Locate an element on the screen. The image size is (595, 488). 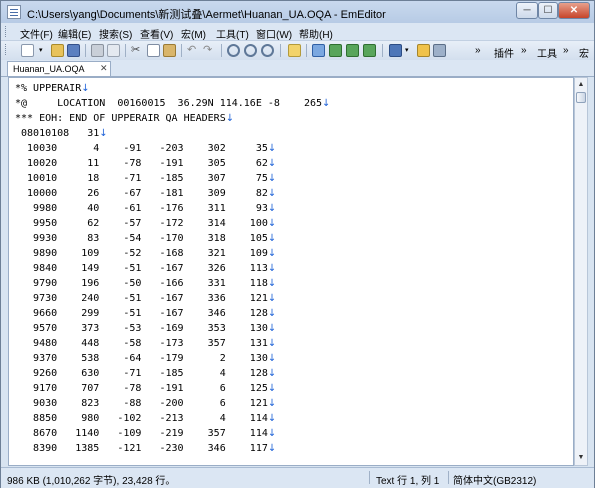
find-next-icon is located at coordinates (267, 50).